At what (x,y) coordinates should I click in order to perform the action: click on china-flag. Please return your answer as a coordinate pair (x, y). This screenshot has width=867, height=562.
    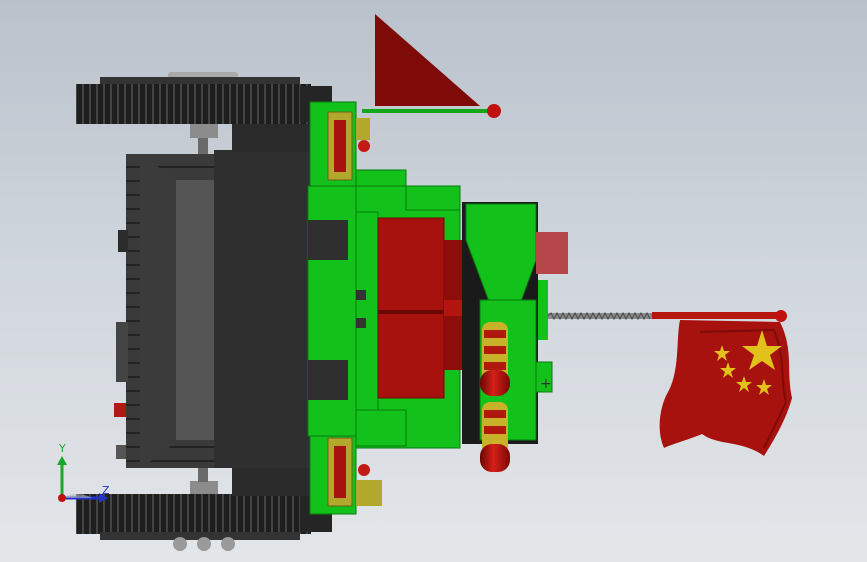
    Looking at the image, I should click on (725, 388).